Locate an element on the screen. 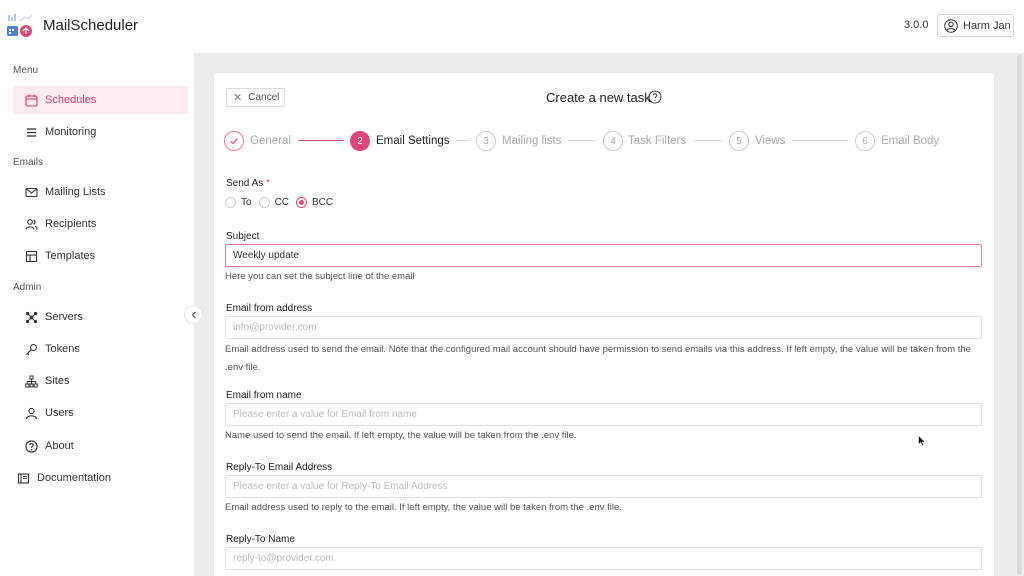 The image size is (1024, 576). reply-to-address-input is located at coordinates (603, 486).